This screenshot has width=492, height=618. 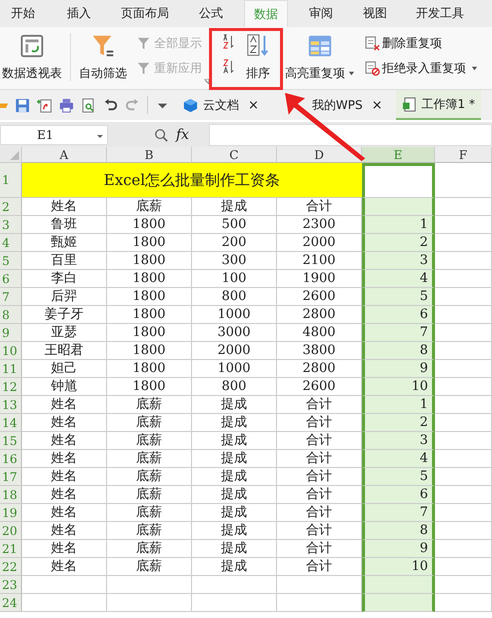 What do you see at coordinates (11, 477) in the screenshot?
I see `row-header: 17` at bounding box center [11, 477].